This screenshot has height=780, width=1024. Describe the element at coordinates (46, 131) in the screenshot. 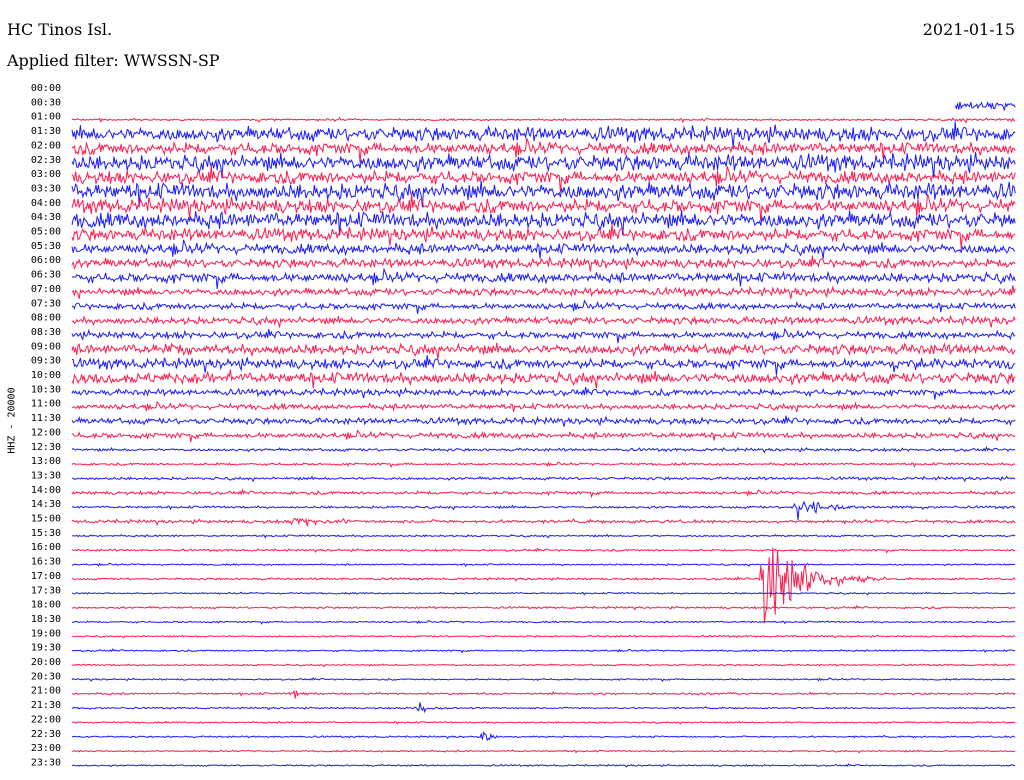

I see `time-tick-label: 01:30` at that location.